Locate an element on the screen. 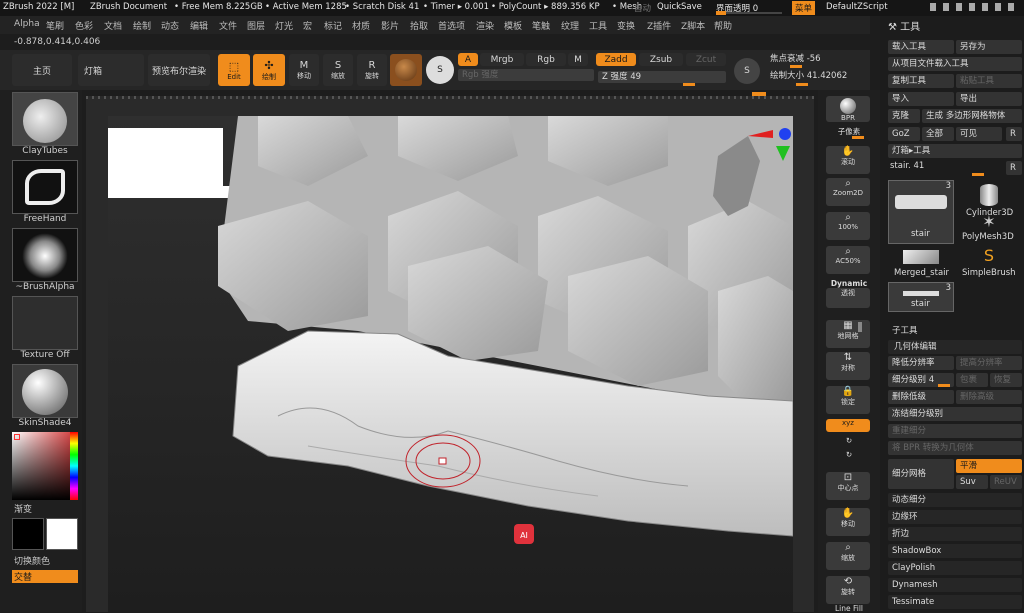 The width and height of the screenshot is (1024, 613). menu-draw: 绘制 is located at coordinates (142, 25).